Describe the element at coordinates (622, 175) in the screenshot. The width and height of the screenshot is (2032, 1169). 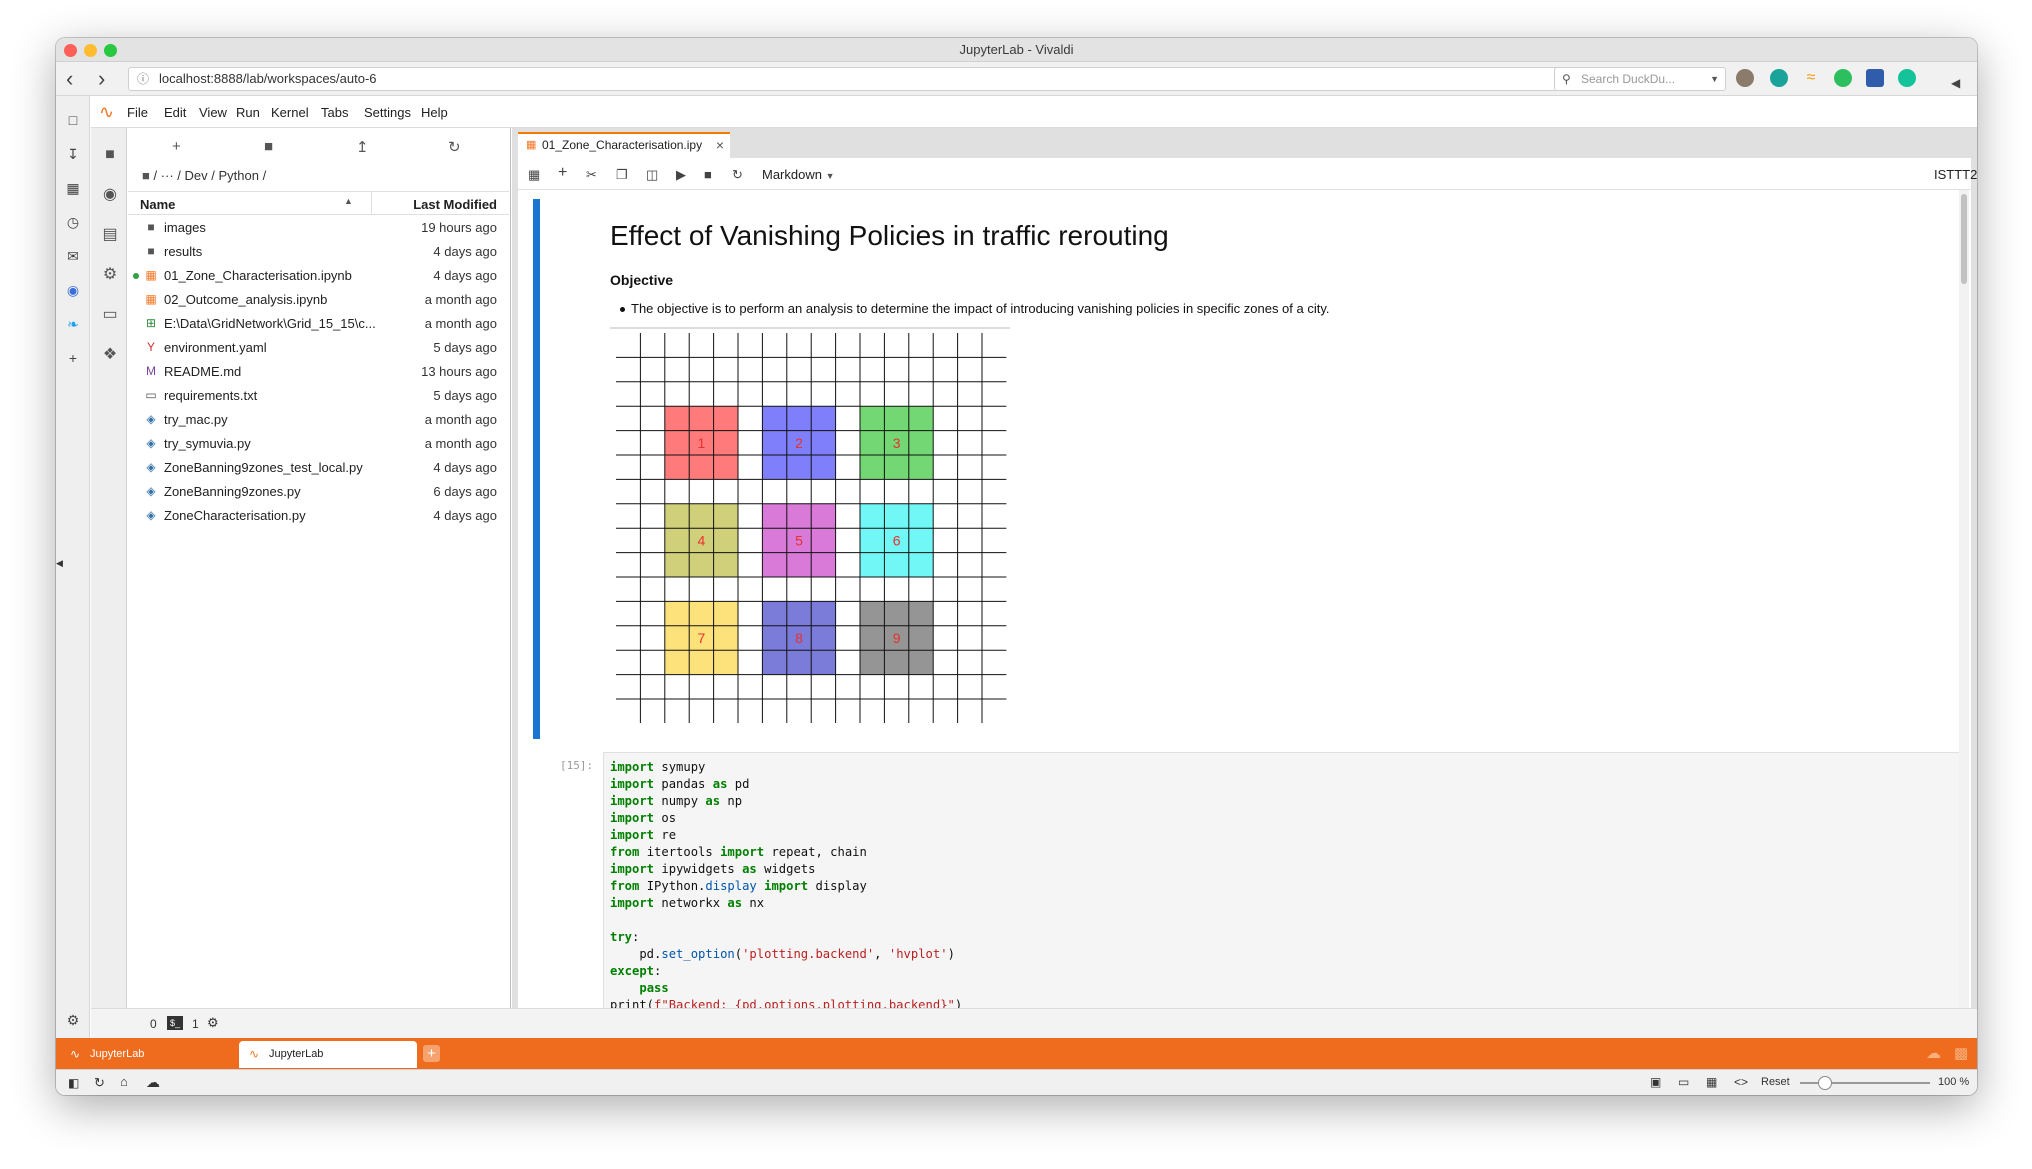
I see `copy-icon: ❐` at that location.